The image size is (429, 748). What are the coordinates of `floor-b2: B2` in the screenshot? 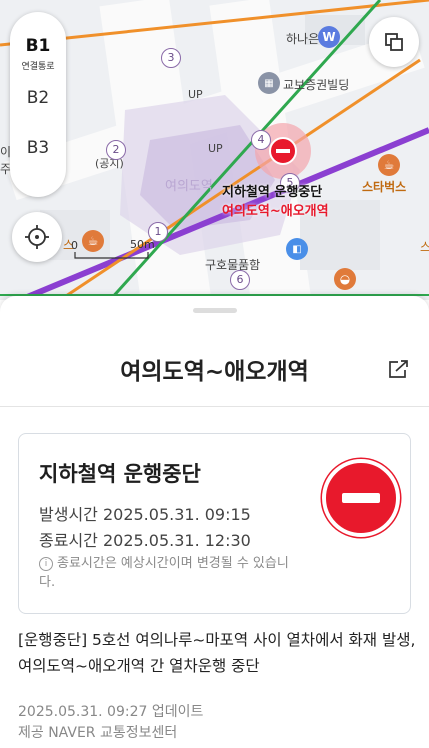 It's located at (38, 98).